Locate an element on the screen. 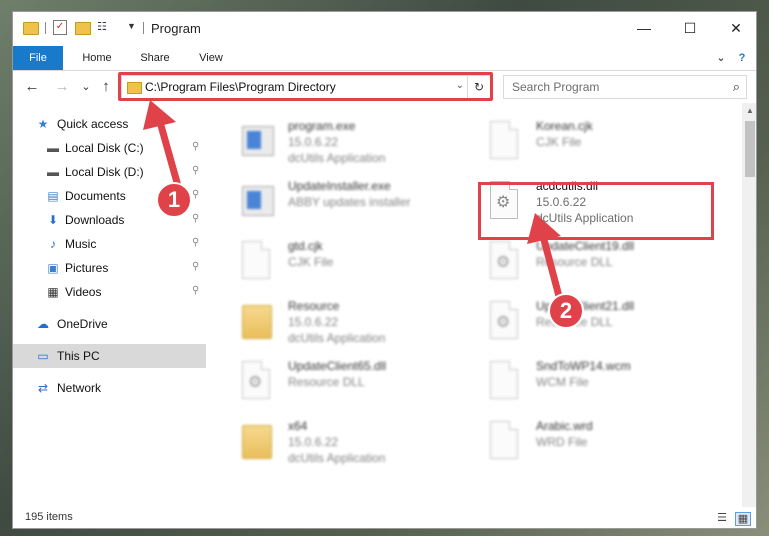 The height and width of the screenshot is (536, 769). arrow-one-shaft is located at coordinates (169, 154).